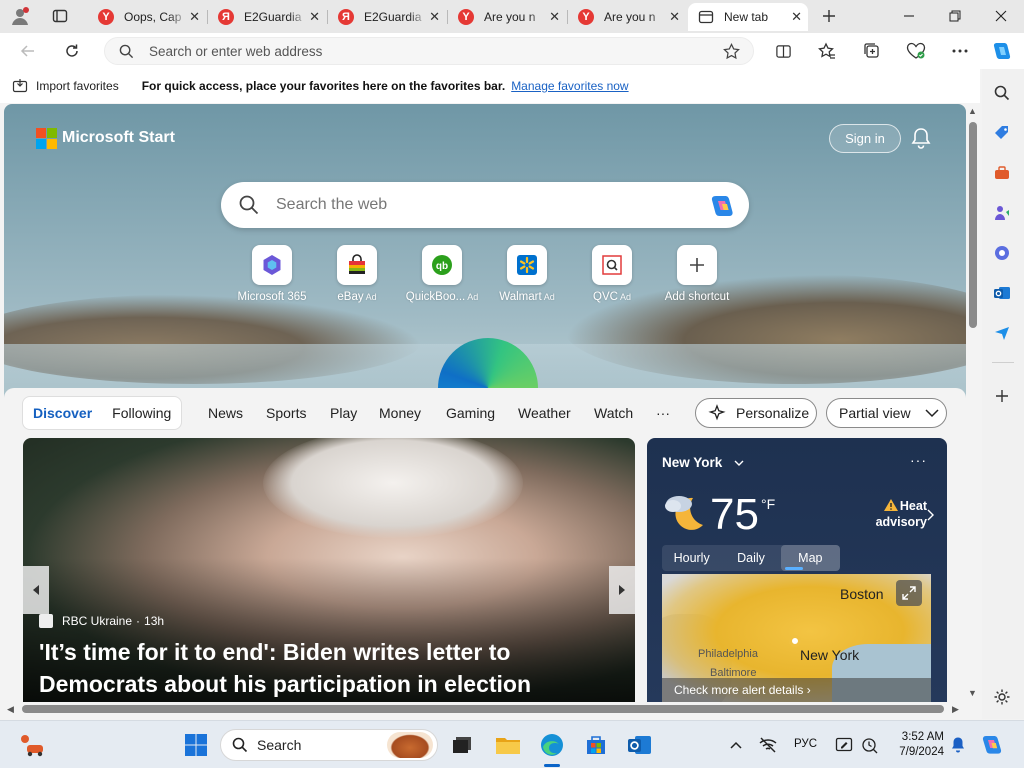  I want to click on scroll-up-arrow-icon: ▲, so click(972, 111).